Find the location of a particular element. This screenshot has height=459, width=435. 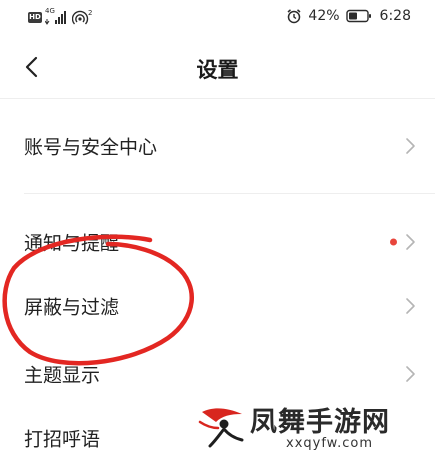

battery-percent: 42% is located at coordinates (324, 16).